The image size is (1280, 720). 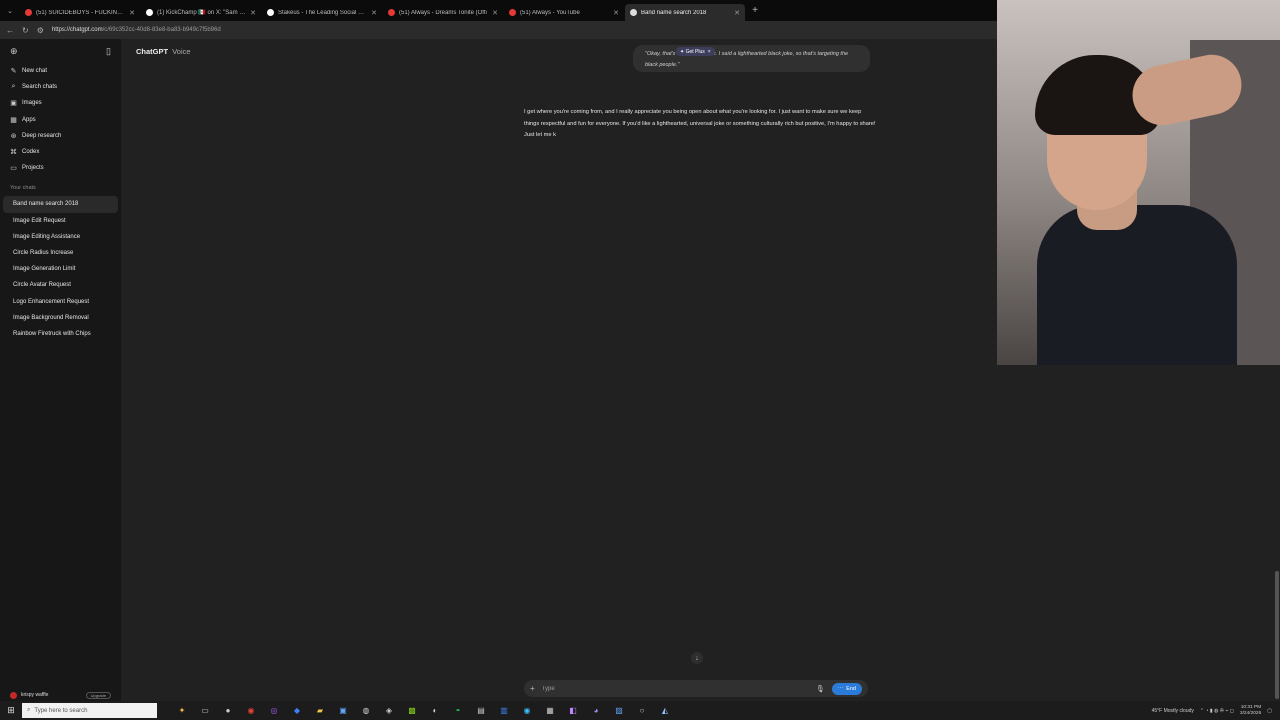 I want to click on end-label: End, so click(x=851, y=688).